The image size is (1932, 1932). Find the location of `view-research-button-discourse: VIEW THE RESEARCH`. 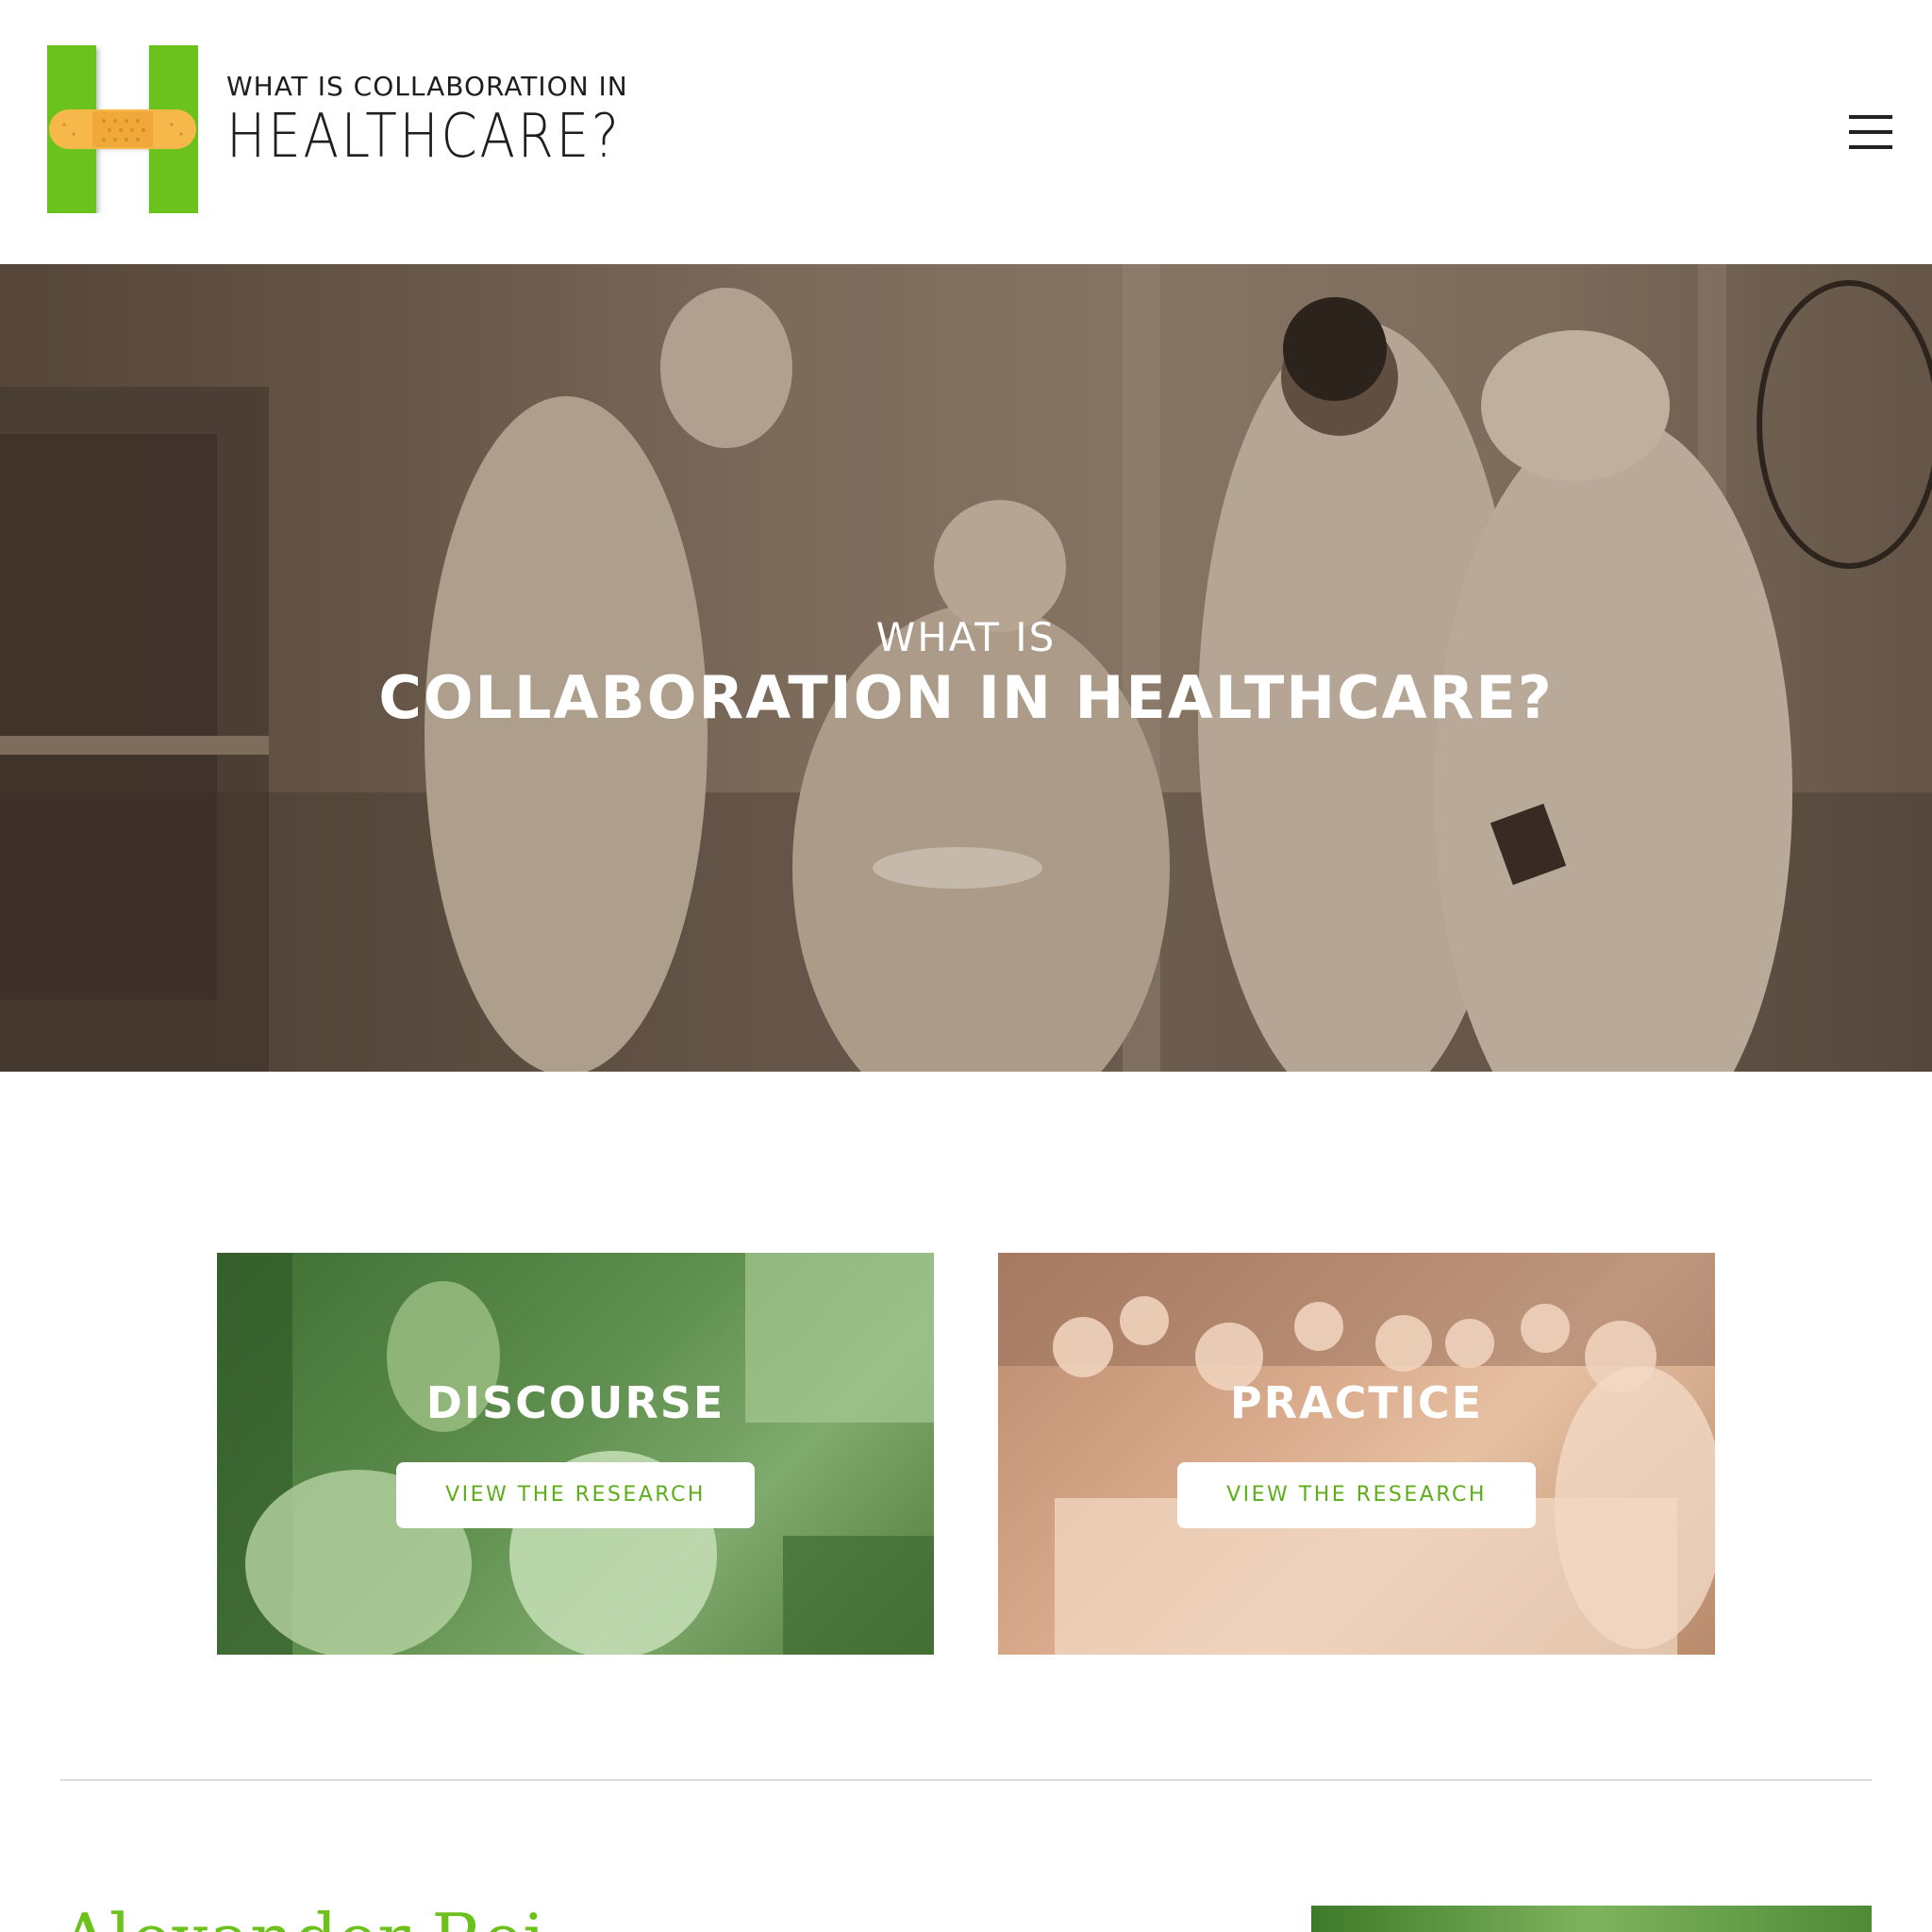

view-research-button-discourse: VIEW THE RESEARCH is located at coordinates (576, 1495).